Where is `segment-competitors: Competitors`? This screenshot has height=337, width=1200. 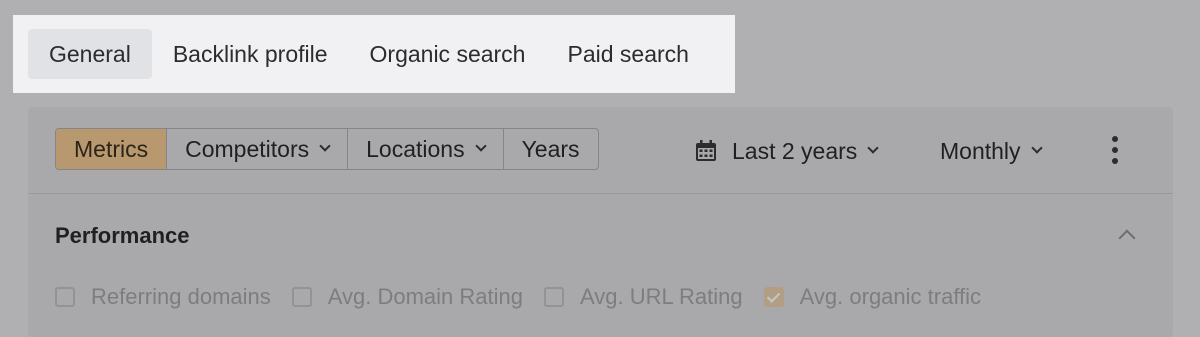
segment-competitors: Competitors is located at coordinates (258, 149).